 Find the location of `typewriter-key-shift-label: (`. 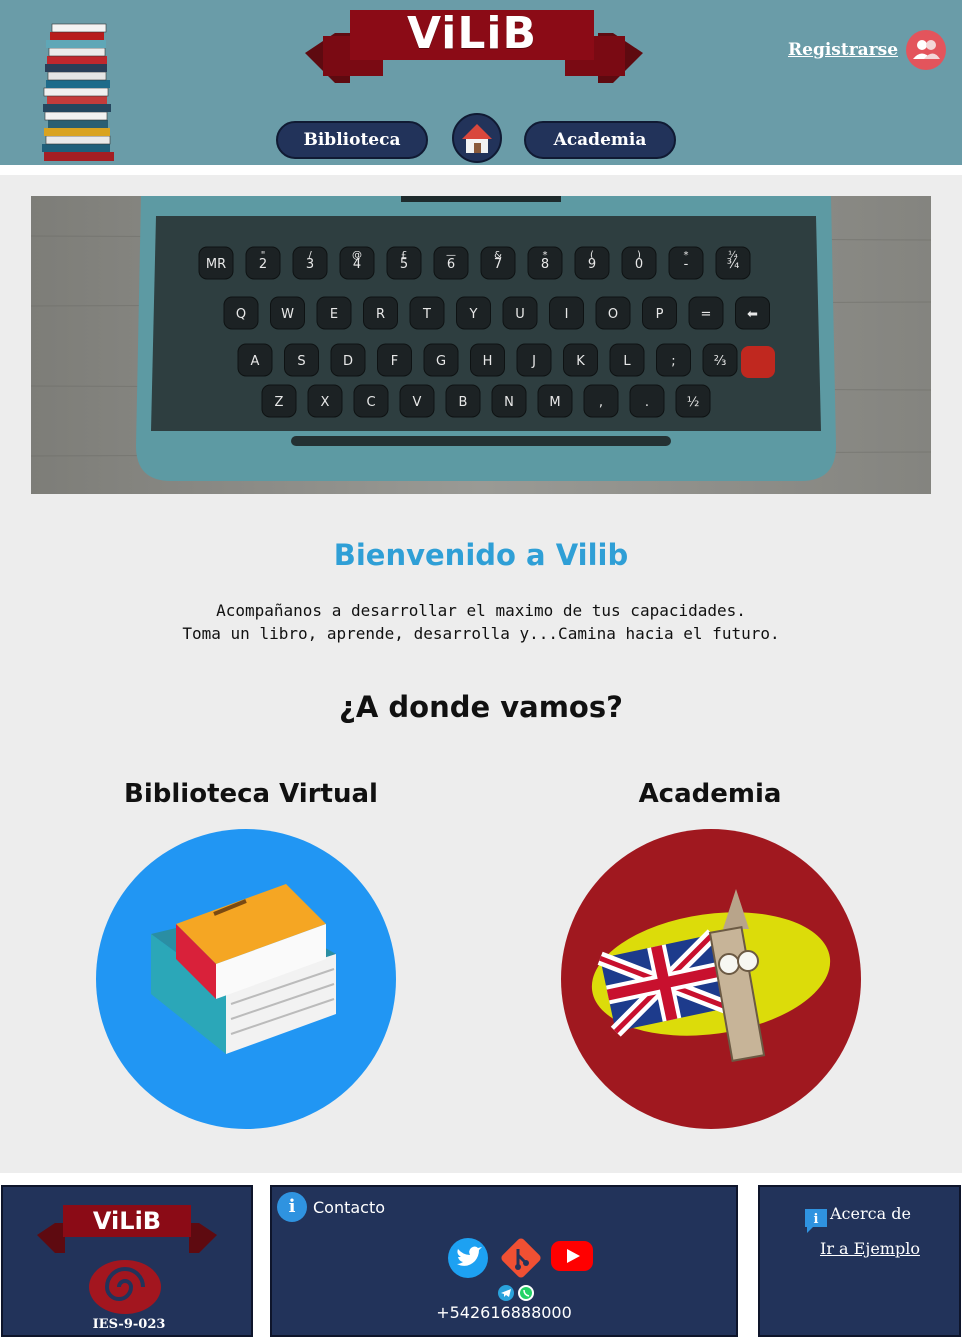

typewriter-key-shift-label: ( is located at coordinates (592, 255).